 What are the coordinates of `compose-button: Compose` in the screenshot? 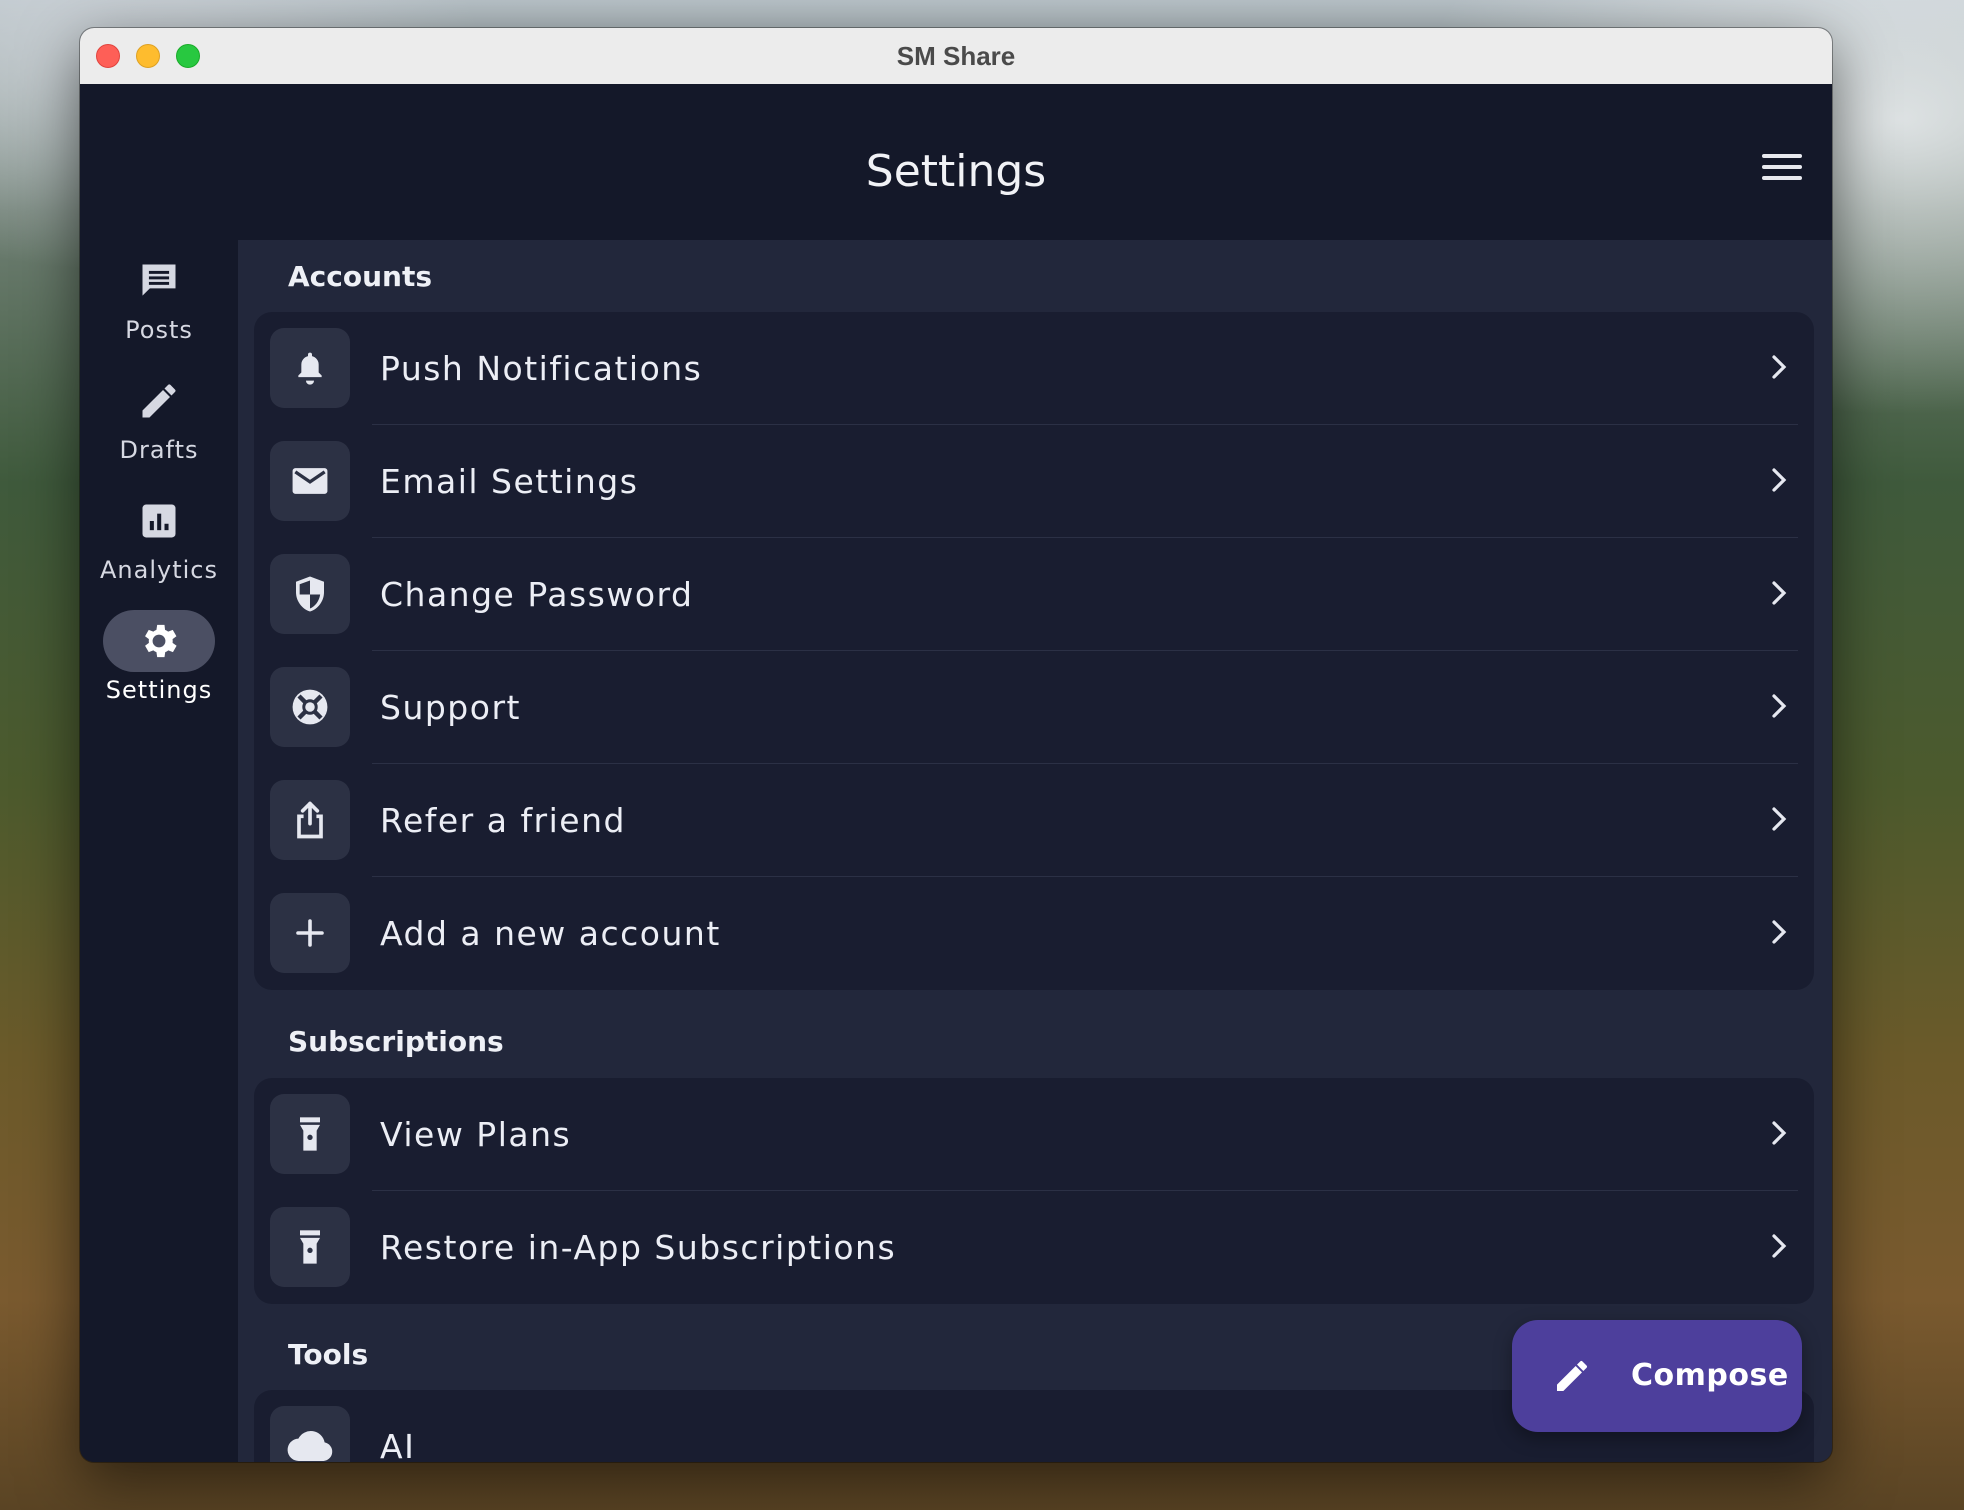 It's located at (1657, 1376).